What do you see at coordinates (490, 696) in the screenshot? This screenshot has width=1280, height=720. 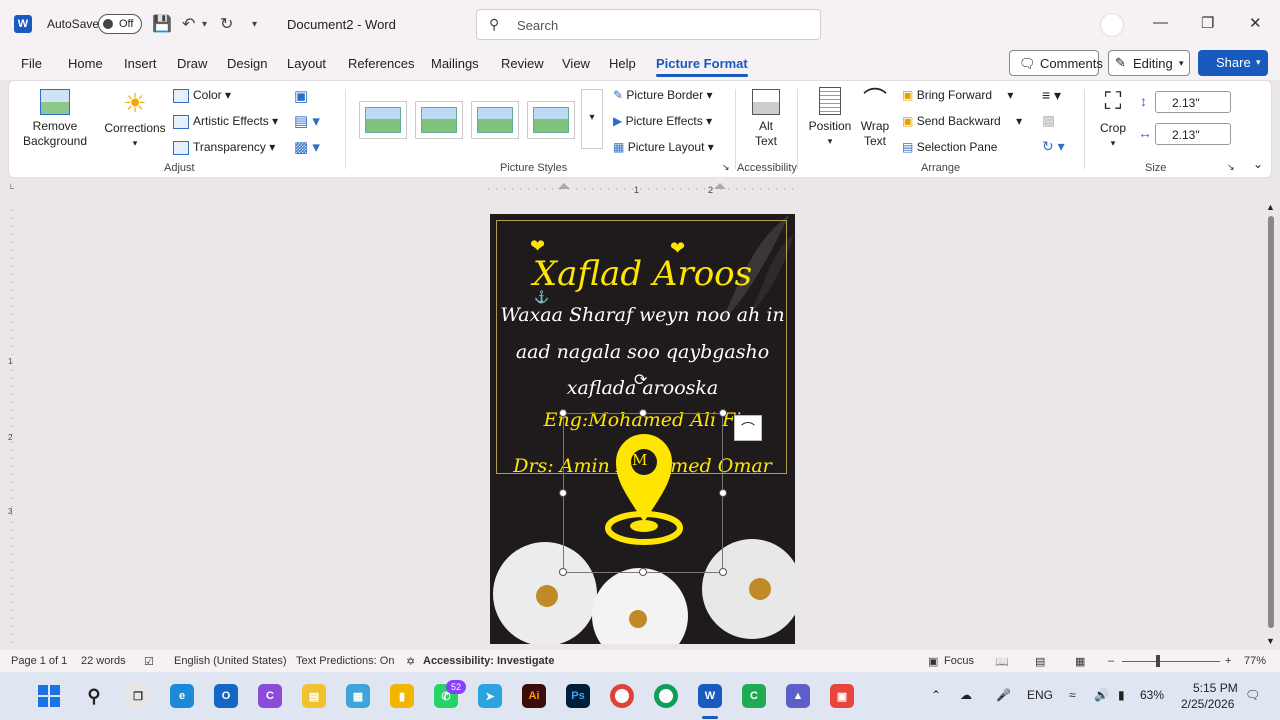 I see `telegram-icon: ➤` at bounding box center [490, 696].